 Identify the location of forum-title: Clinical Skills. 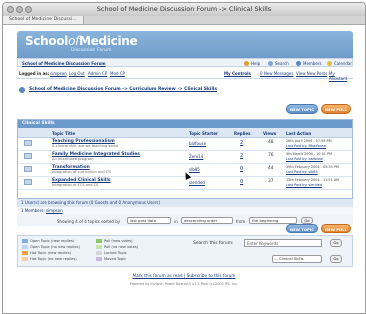
(185, 124).